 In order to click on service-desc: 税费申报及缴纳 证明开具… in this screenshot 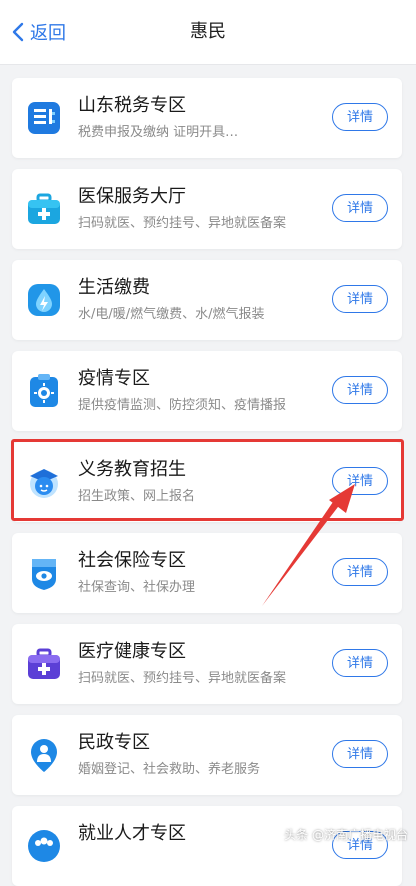, I will do `click(158, 132)`.